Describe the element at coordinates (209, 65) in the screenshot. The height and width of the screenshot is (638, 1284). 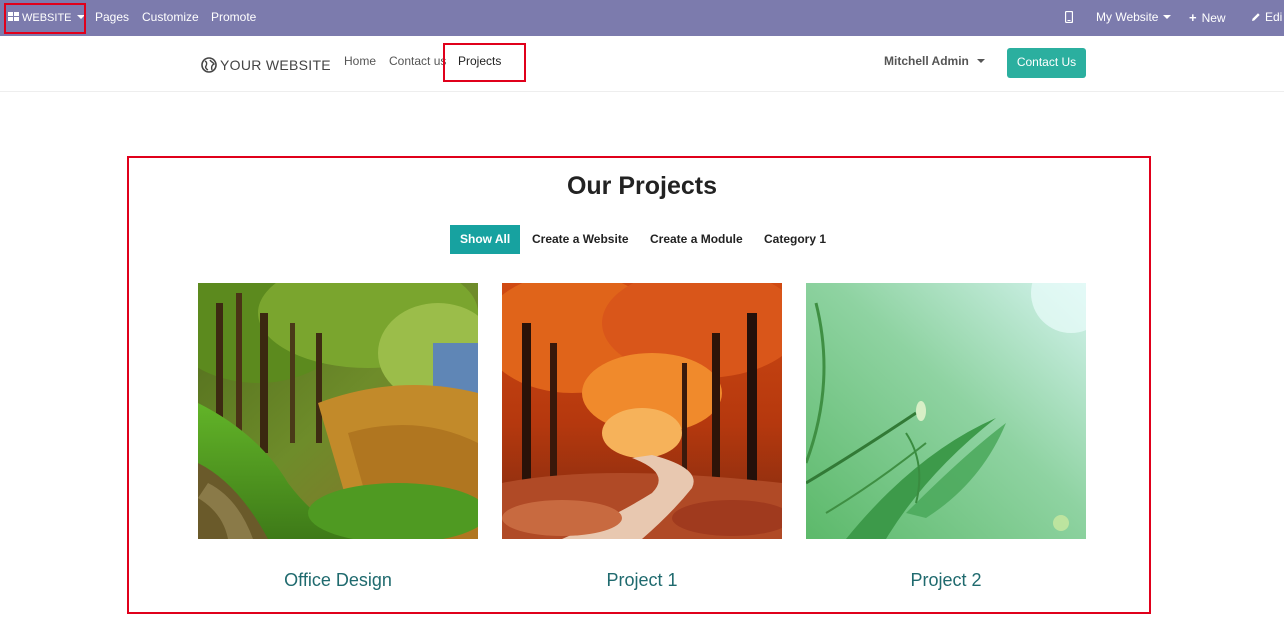
I see `globe-icon` at that location.